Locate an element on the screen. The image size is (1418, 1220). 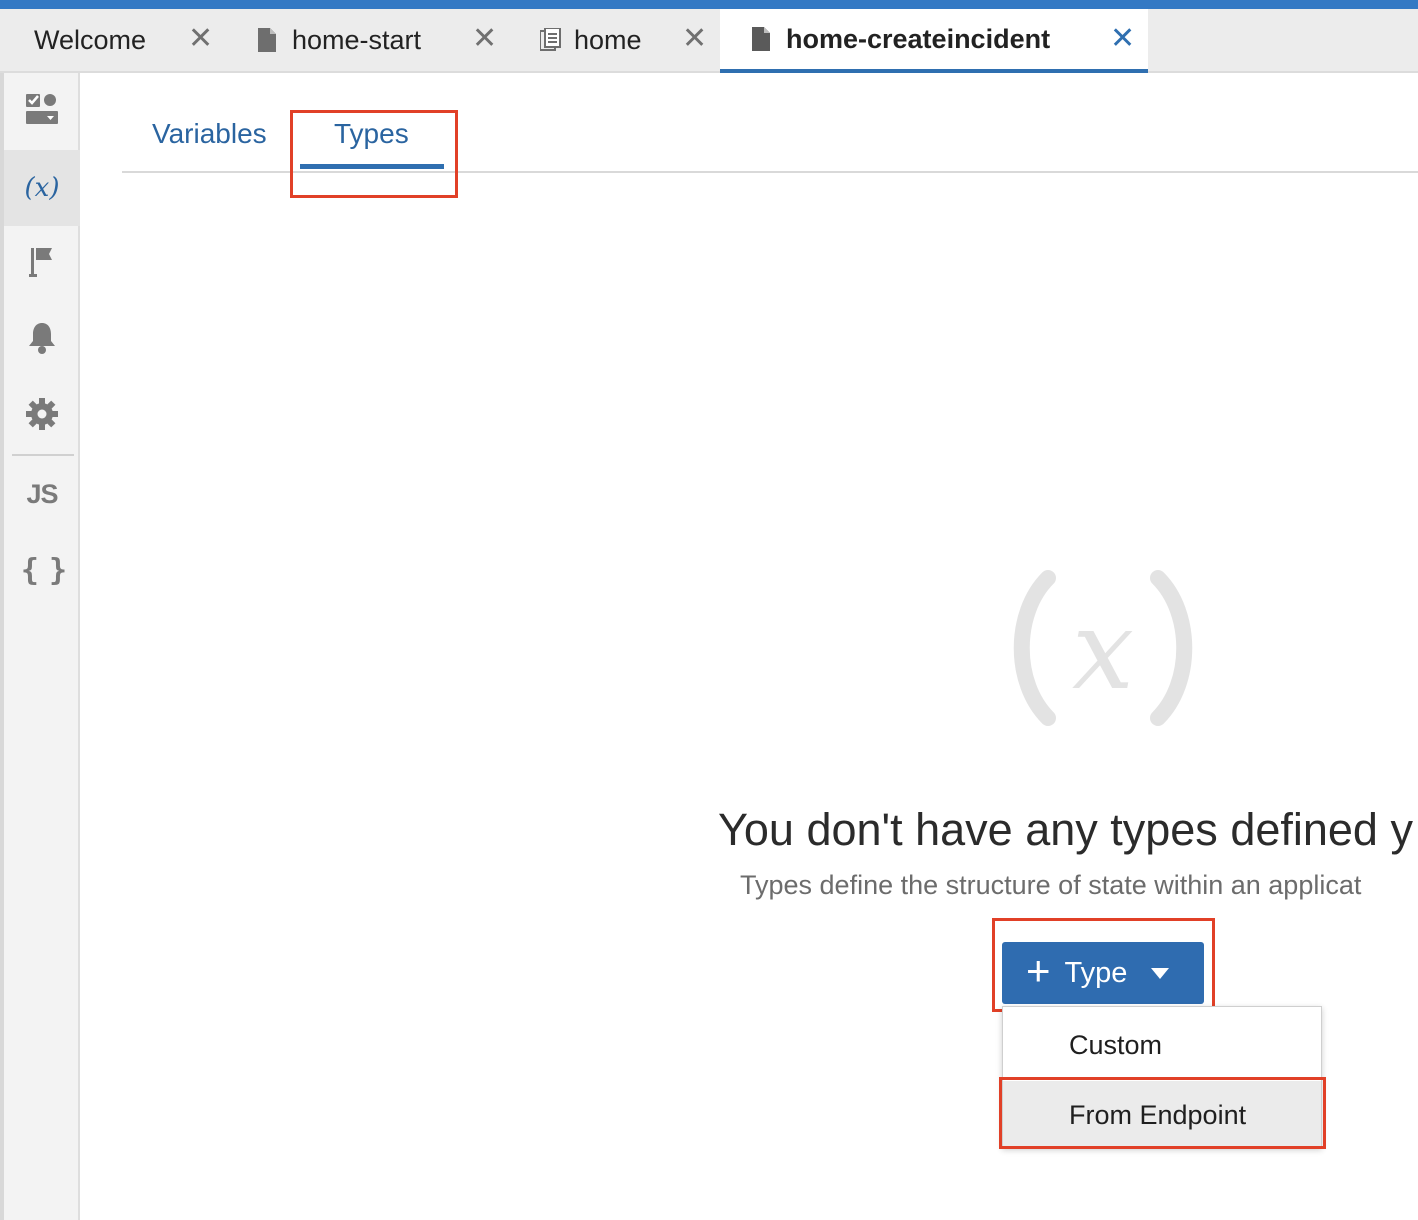
tab-welcome: Welcome ✕ is located at coordinates (134, 40).